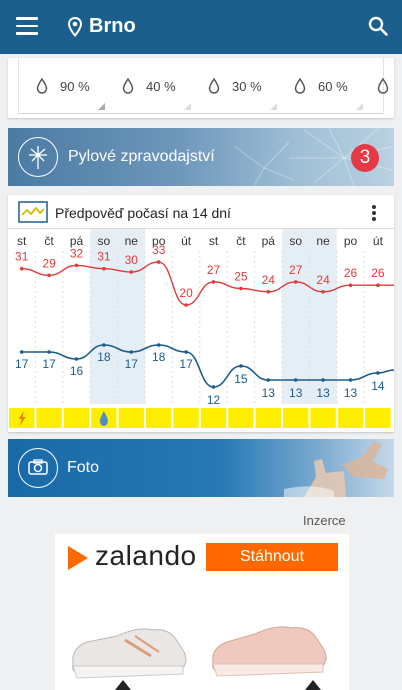  I want to click on menu-icon, so click(27, 26).